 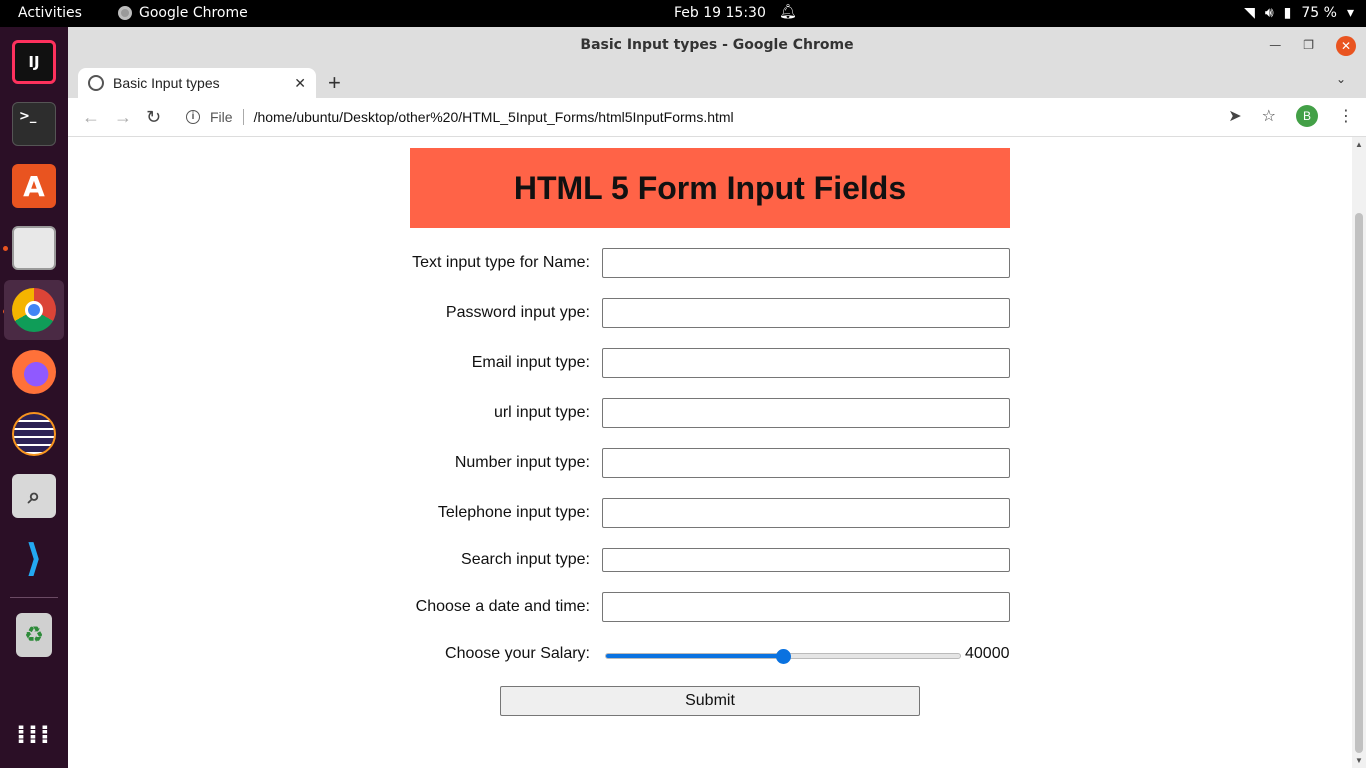 What do you see at coordinates (806, 363) in the screenshot?
I see `email-input` at bounding box center [806, 363].